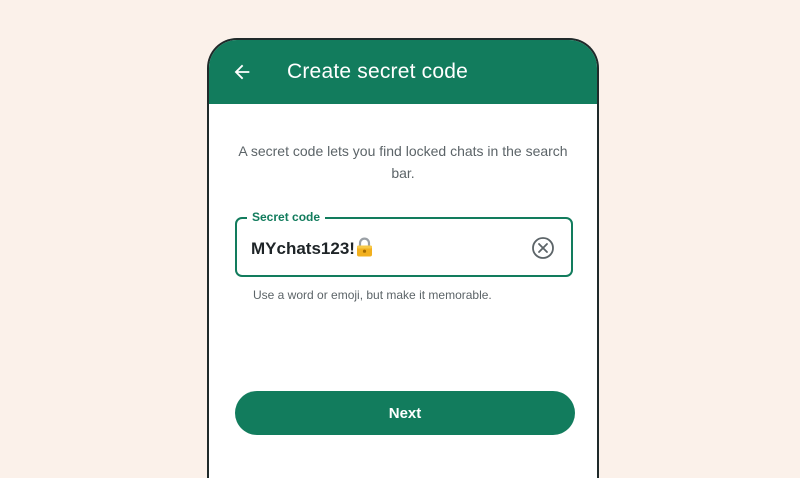 The width and height of the screenshot is (800, 478). I want to click on clear-circle-x-icon, so click(543, 248).